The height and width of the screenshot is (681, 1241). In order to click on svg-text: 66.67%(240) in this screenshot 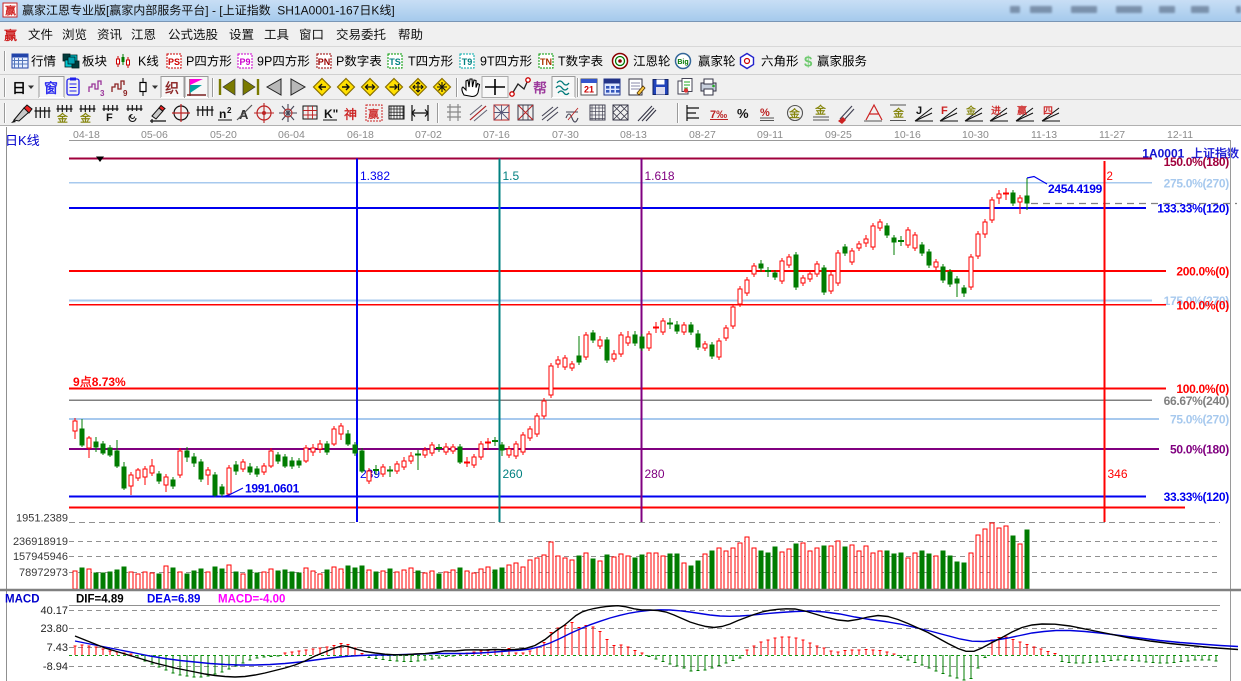, I will do `click(1197, 401)`.